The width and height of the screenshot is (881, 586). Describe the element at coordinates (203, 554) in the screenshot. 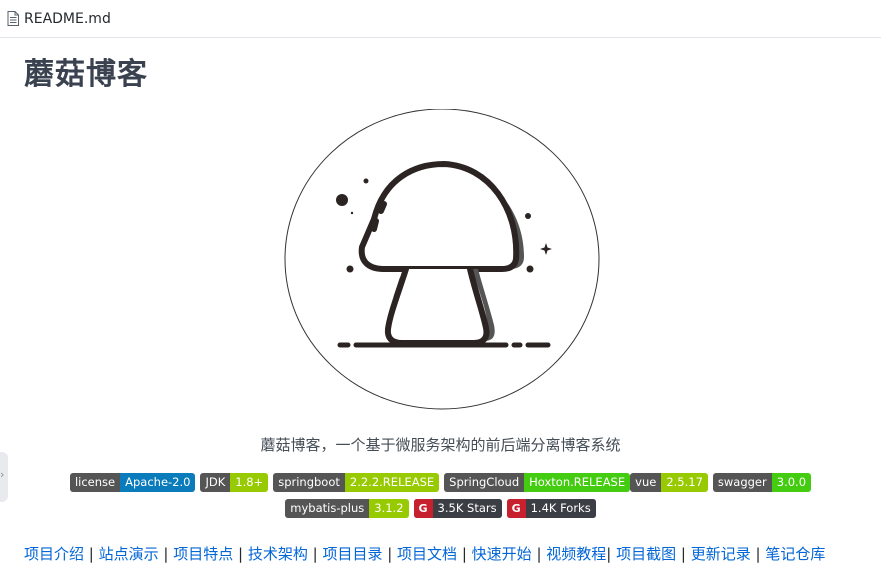

I see `nav-link-features: 项目特点` at that location.